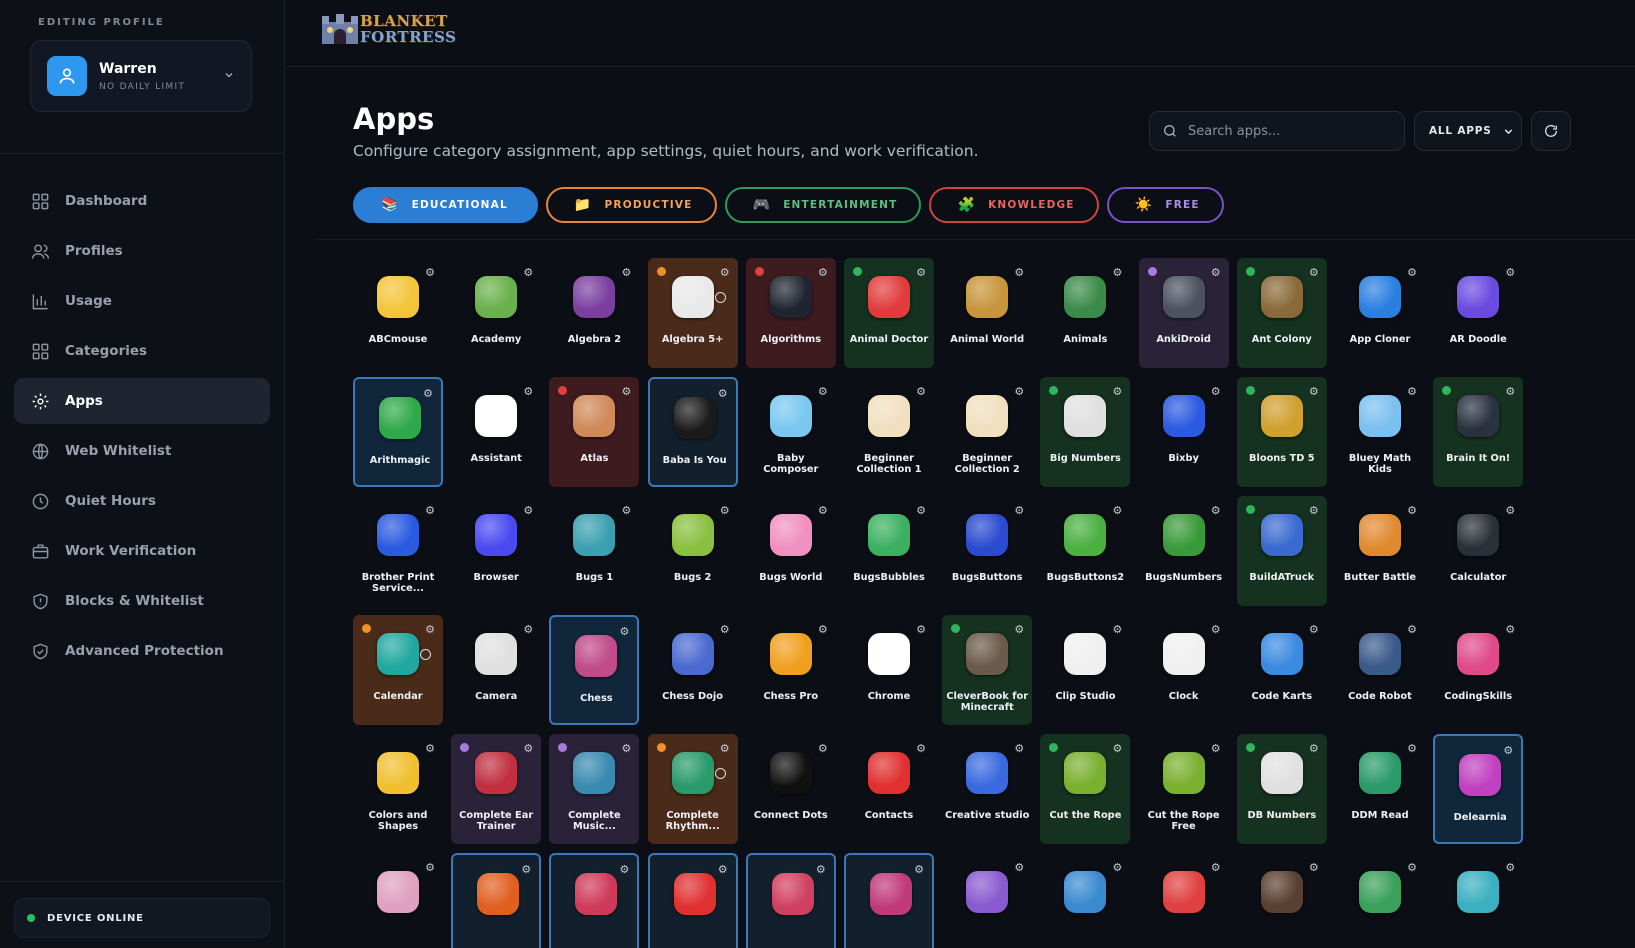 The image size is (1635, 948). I want to click on sidebar-item-profiles: Profiles, so click(142, 251).